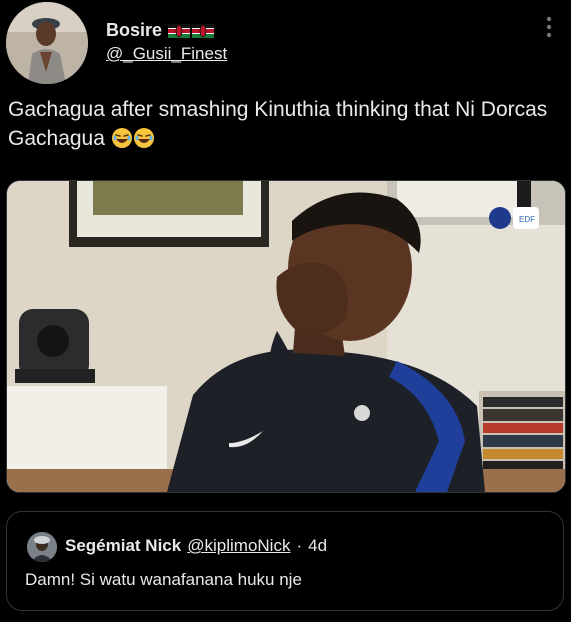 The height and width of the screenshot is (622, 571). I want to click on quoted-tweet-text: Damn! Si watu wanafanana huku nje, so click(163, 579).